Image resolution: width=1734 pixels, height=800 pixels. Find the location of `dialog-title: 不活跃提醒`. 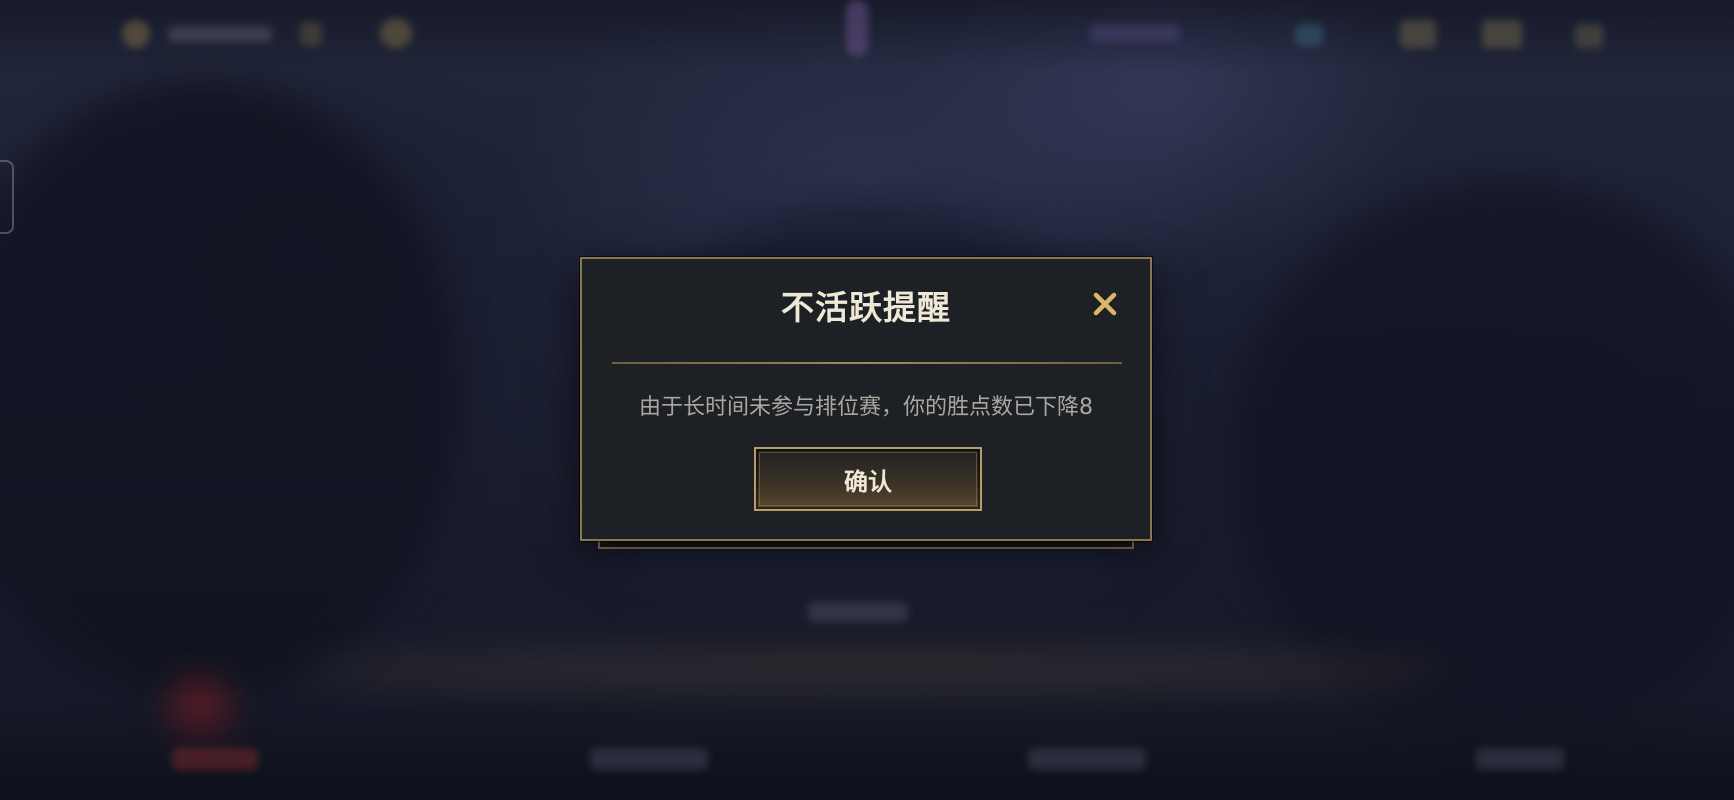

dialog-title: 不活跃提醒 is located at coordinates (866, 307).